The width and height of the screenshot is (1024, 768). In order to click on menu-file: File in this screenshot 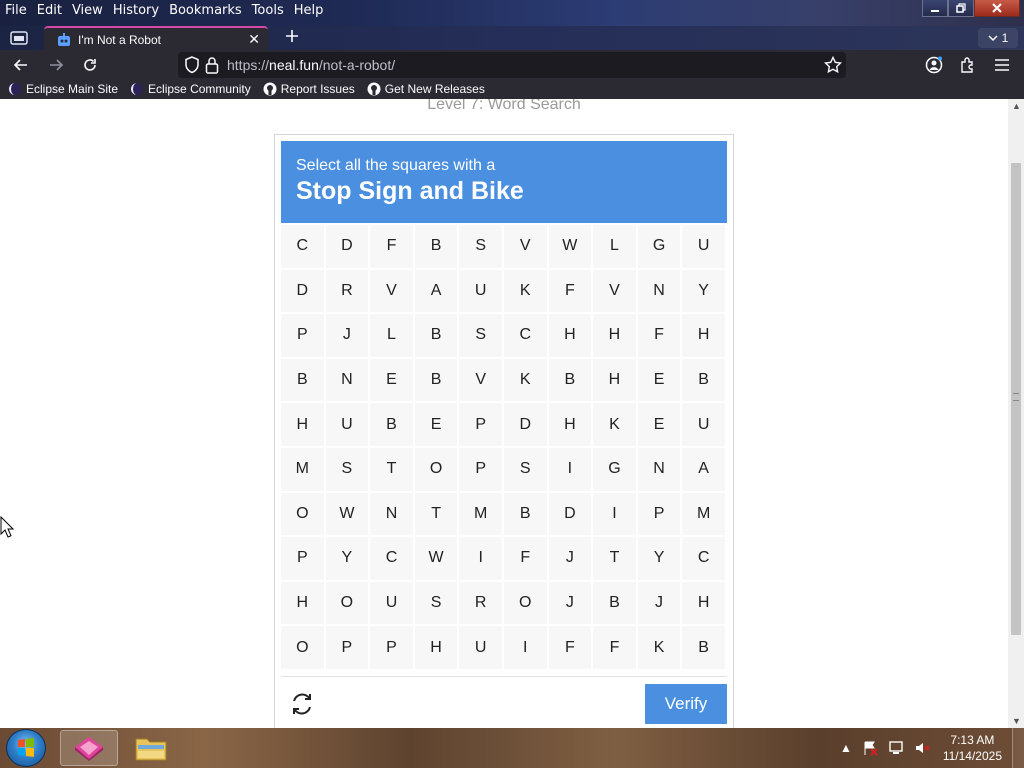, I will do `click(16, 11)`.